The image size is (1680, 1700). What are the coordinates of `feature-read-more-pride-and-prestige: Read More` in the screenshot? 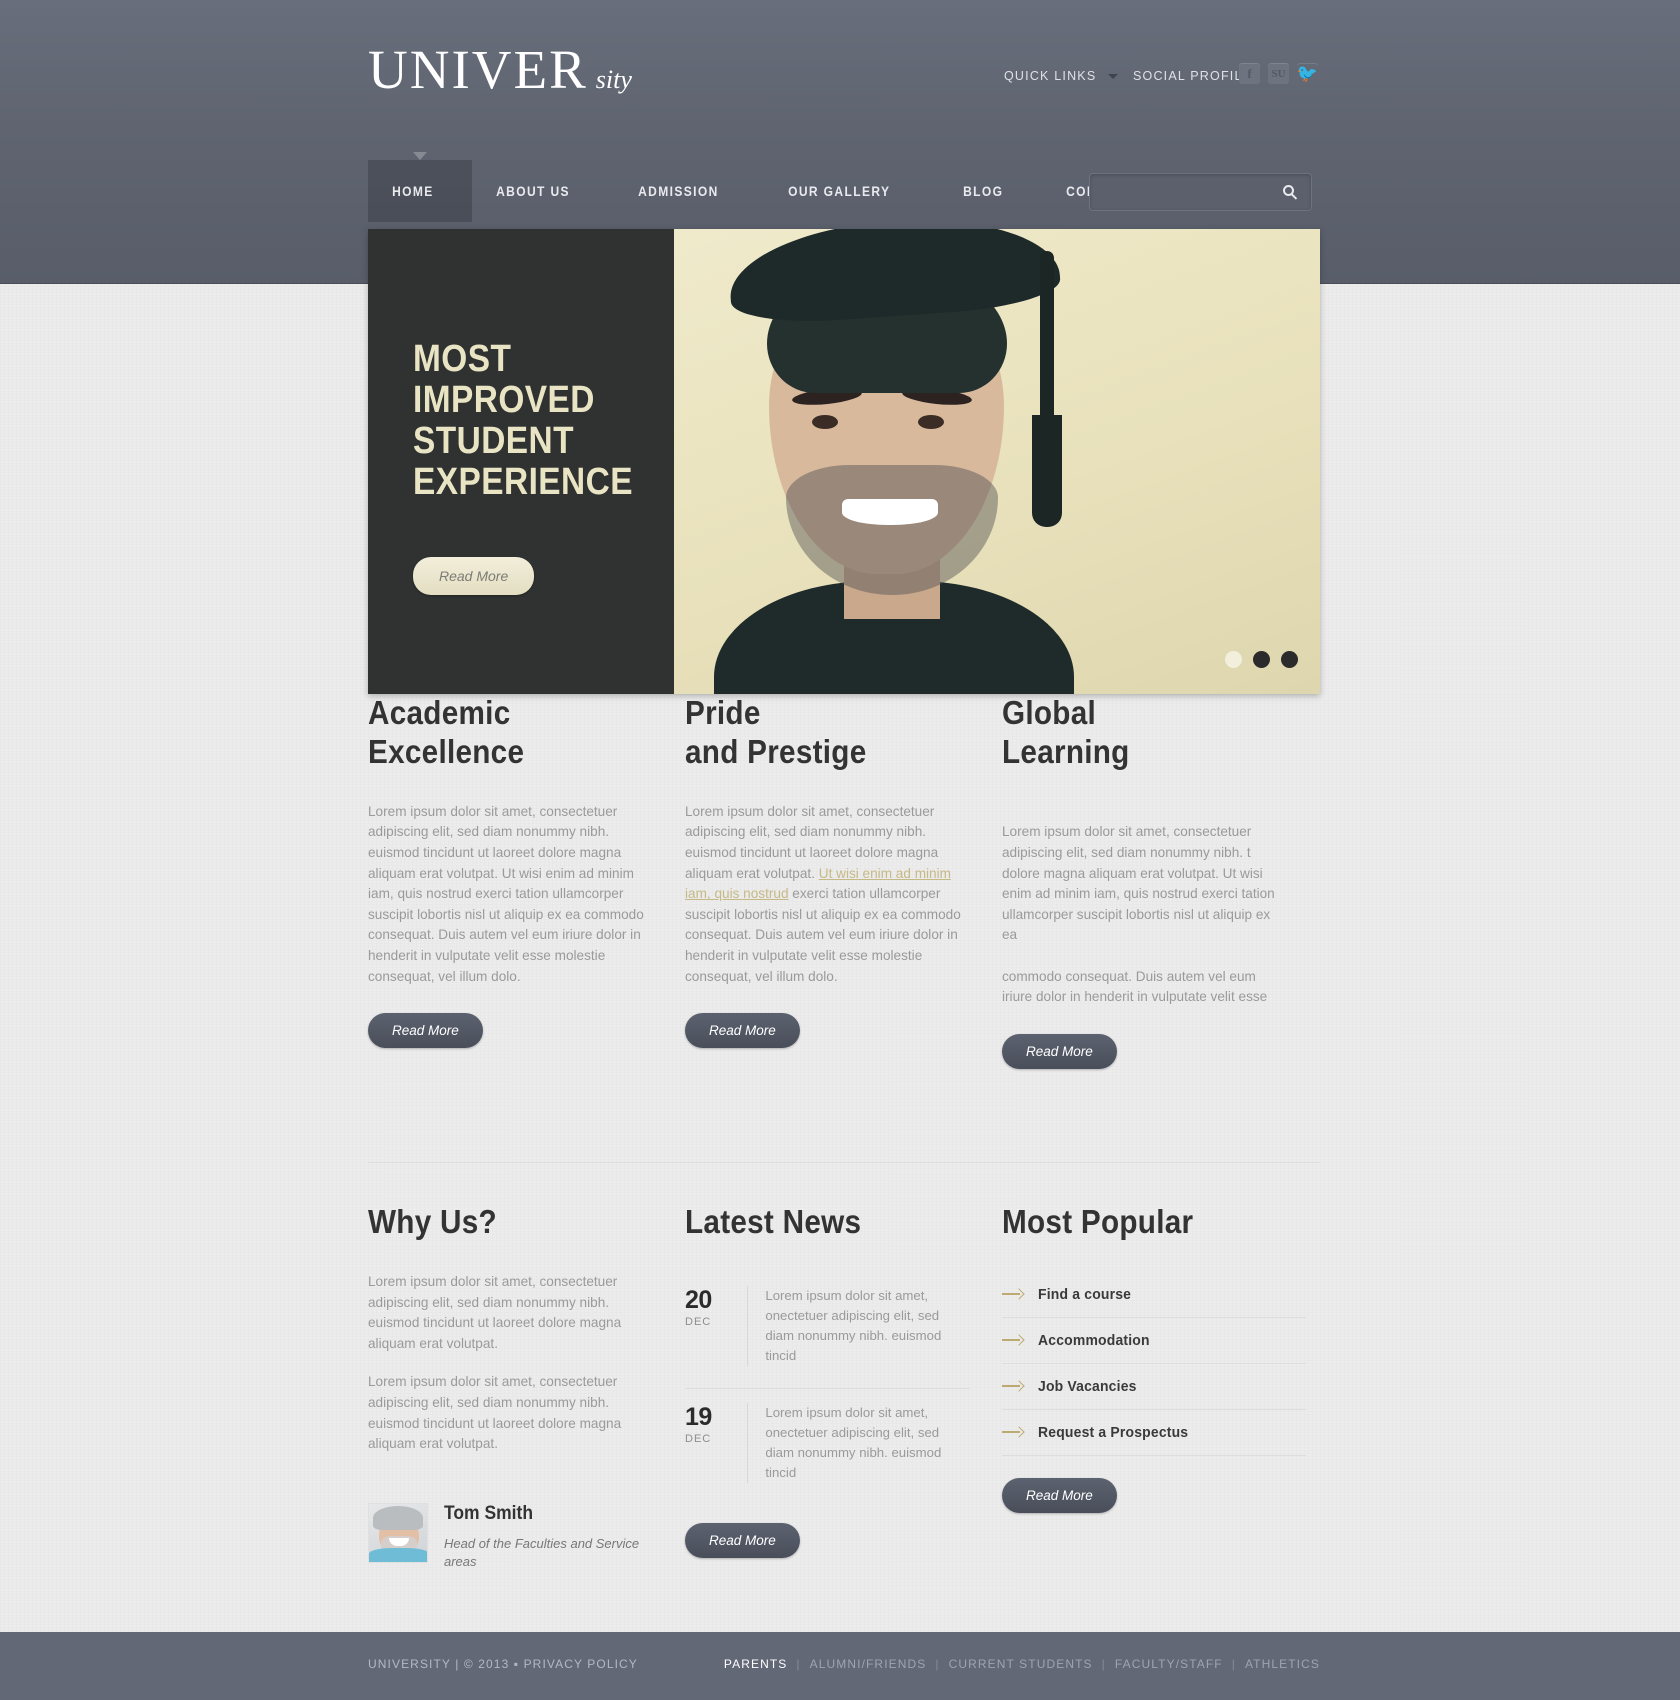 It's located at (742, 1031).